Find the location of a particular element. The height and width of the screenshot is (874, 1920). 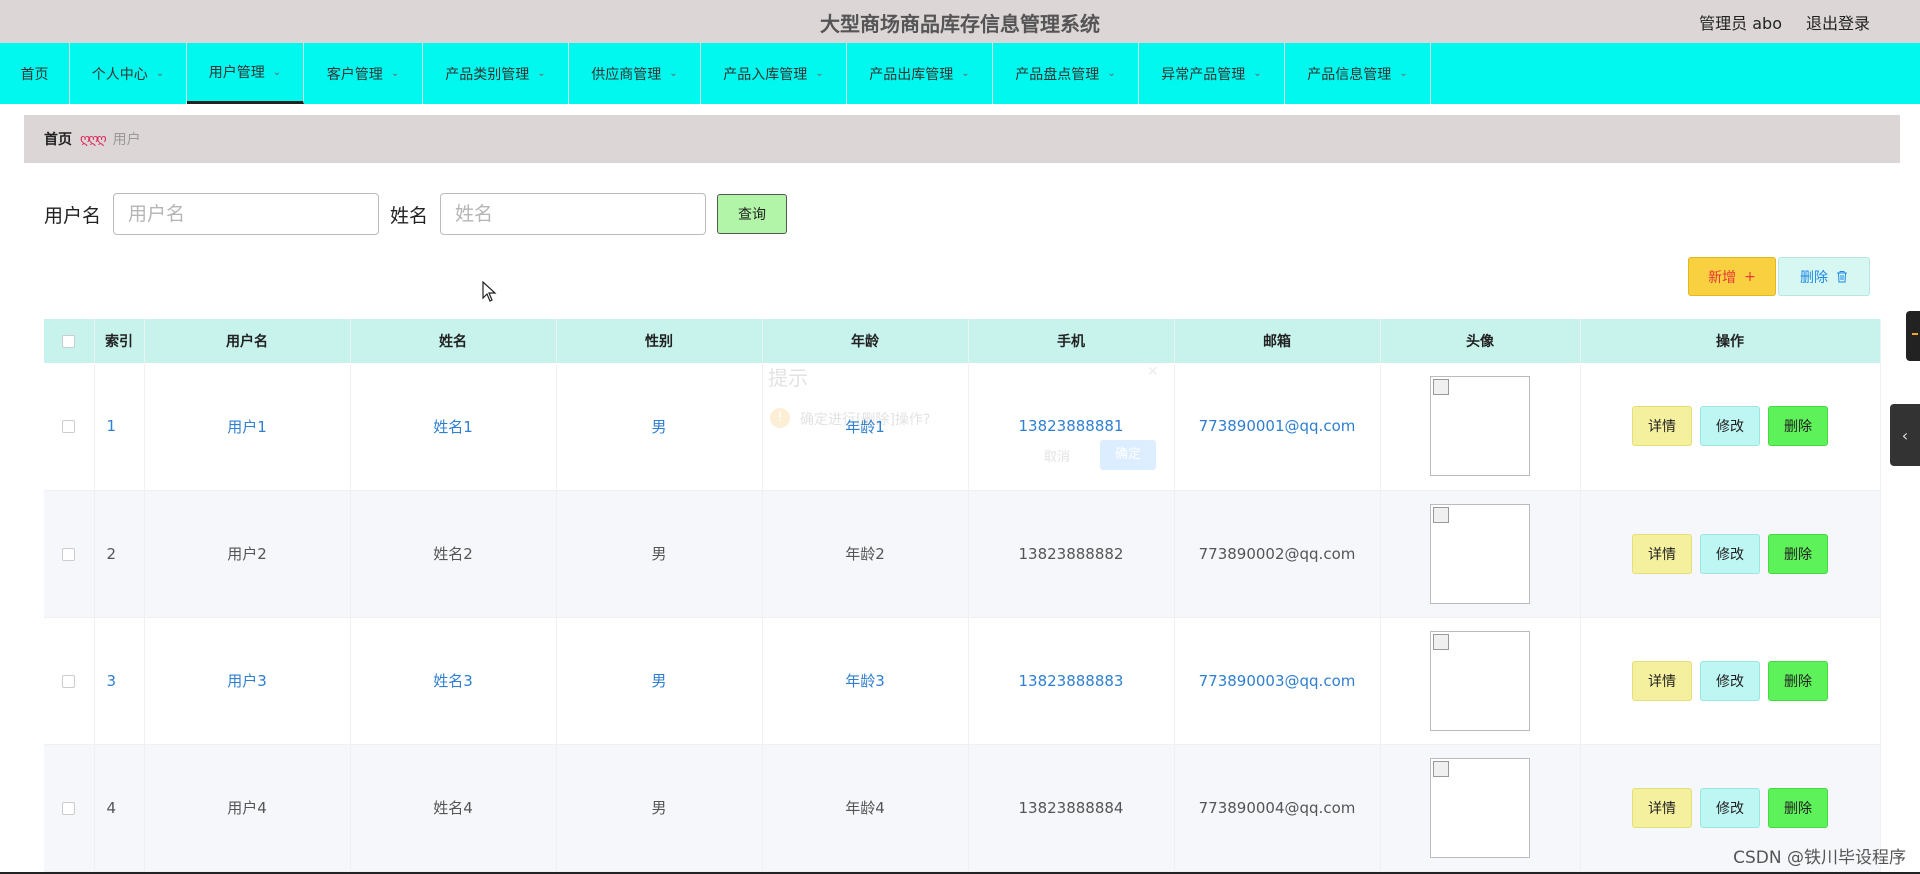

email-cell: 773890001@qq.com is located at coordinates (1277, 427).